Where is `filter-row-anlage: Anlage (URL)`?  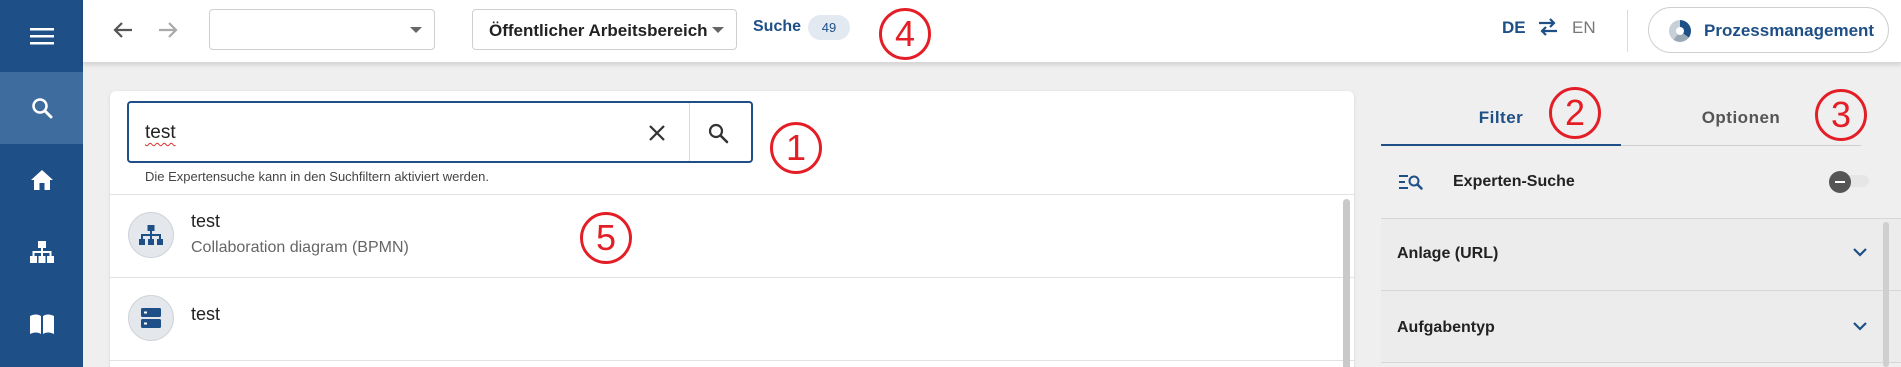 filter-row-anlage: Anlage (URL) is located at coordinates (1641, 255).